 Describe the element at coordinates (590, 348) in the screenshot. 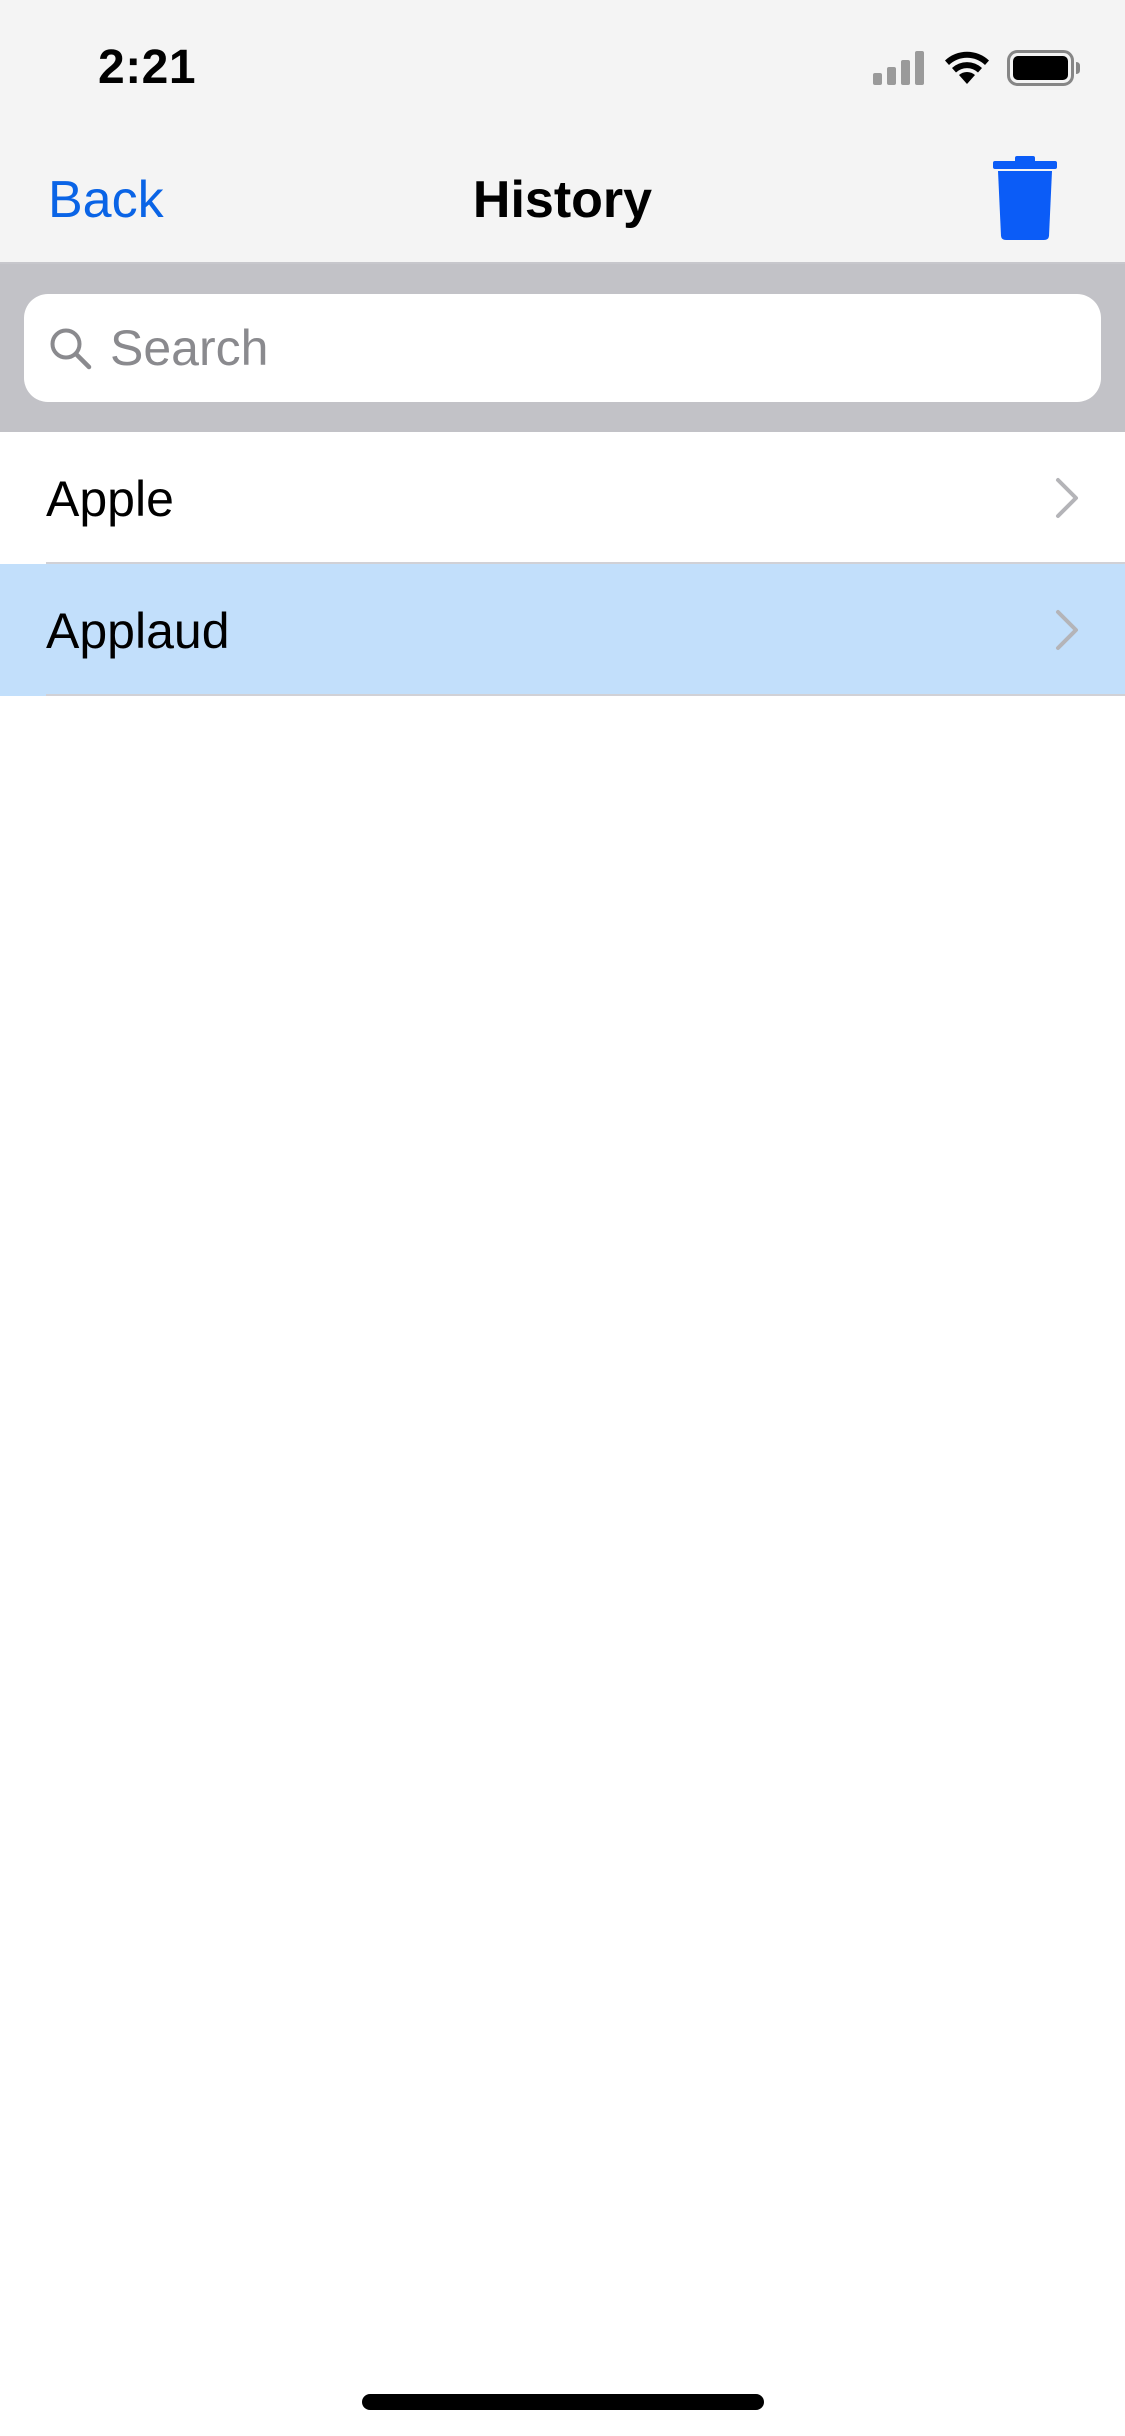

I see `search-input` at that location.